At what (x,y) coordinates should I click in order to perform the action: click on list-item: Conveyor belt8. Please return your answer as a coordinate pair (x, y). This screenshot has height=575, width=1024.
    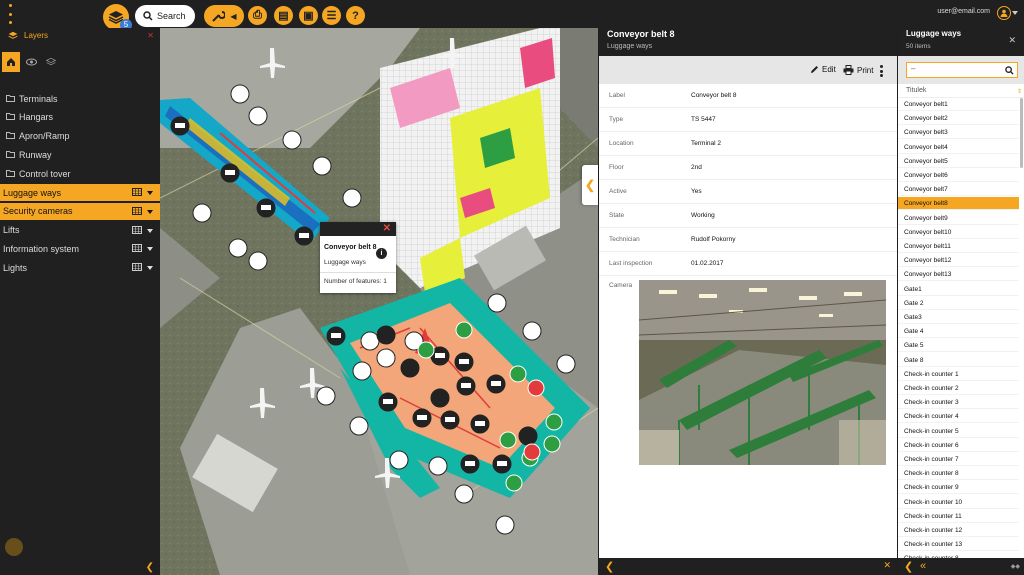
    Looking at the image, I should click on (958, 204).